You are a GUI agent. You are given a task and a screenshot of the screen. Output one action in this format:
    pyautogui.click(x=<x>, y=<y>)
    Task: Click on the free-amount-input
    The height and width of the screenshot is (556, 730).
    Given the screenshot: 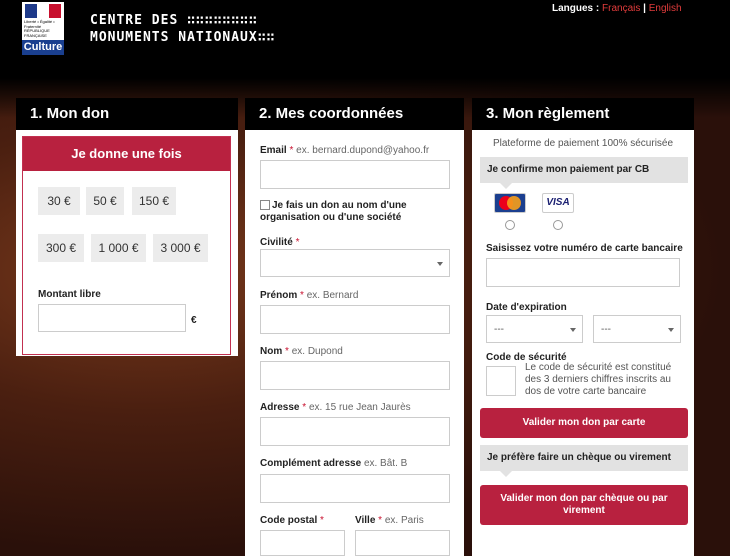 What is the action you would take?
    pyautogui.click(x=112, y=318)
    